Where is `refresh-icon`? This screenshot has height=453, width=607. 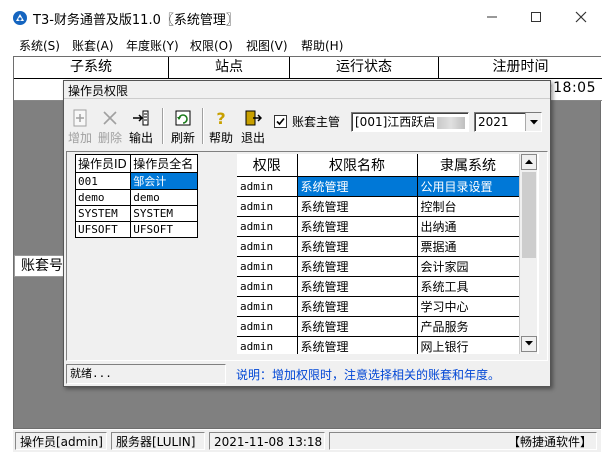 refresh-icon is located at coordinates (183, 118).